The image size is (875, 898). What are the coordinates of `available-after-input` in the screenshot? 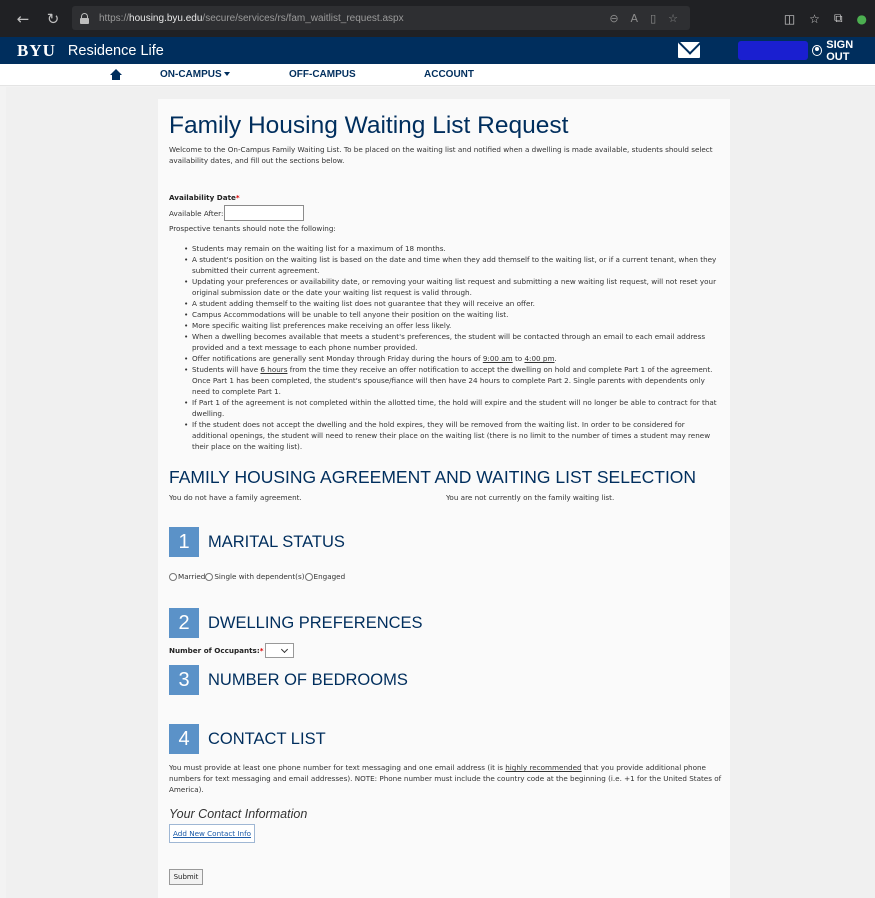 It's located at (264, 213).